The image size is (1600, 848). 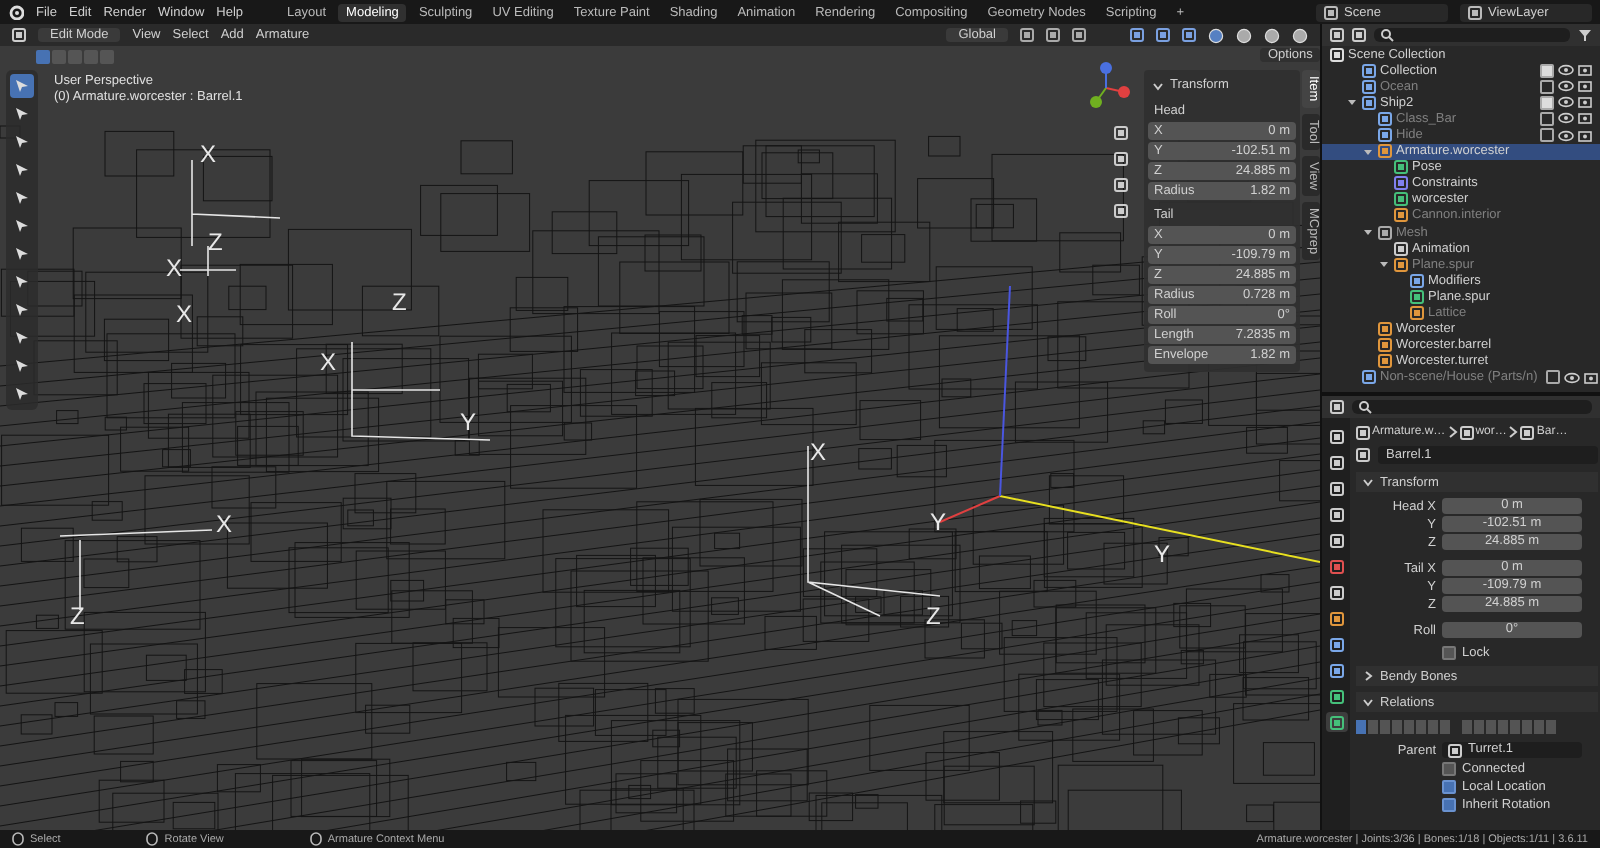 What do you see at coordinates (16, 12) in the screenshot?
I see `blender-logo-icon` at bounding box center [16, 12].